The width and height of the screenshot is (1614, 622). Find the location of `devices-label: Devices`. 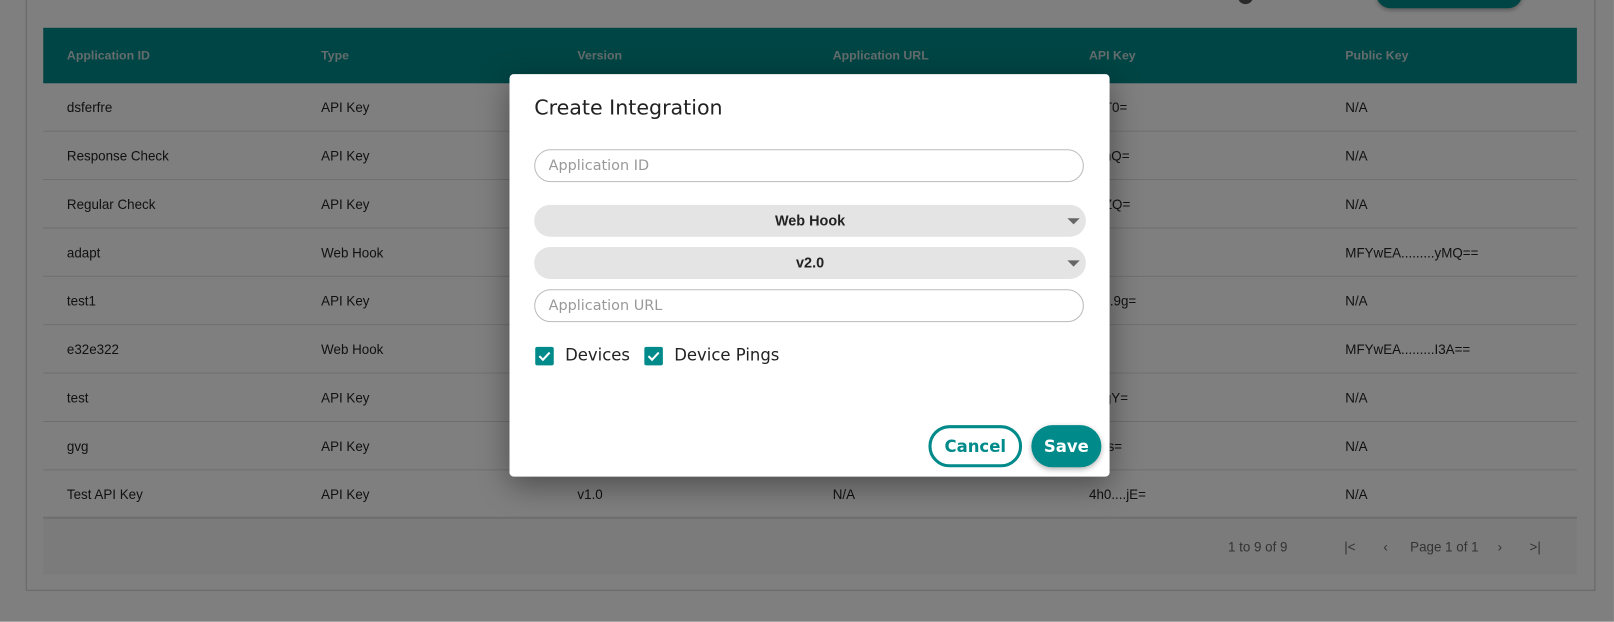

devices-label: Devices is located at coordinates (597, 354).